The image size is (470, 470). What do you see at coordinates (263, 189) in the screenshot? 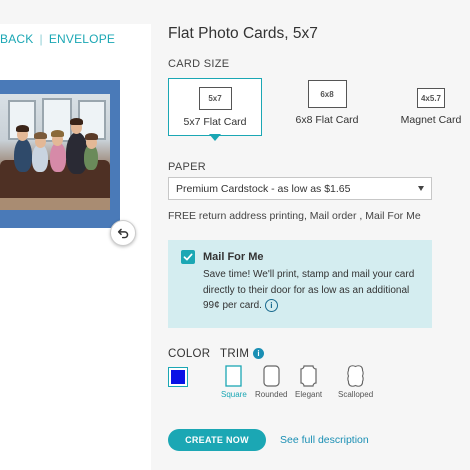
I see `paper-select-value: Premium Cardstock - as low as $1.65` at bounding box center [263, 189].